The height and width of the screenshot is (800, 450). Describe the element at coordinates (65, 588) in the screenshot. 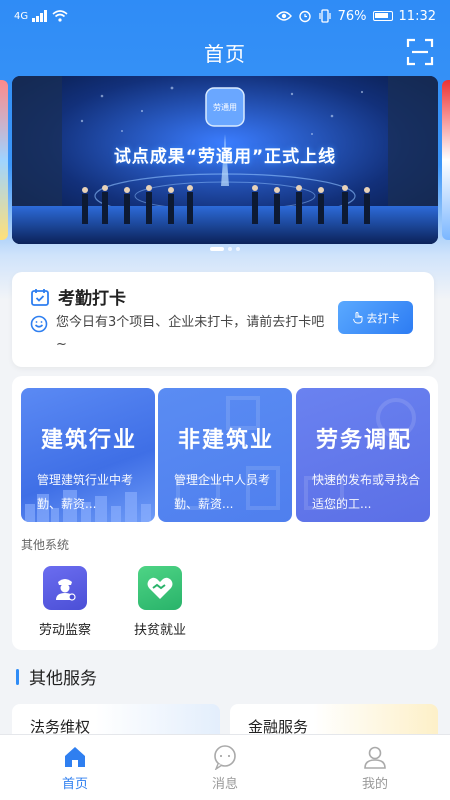

I see `inspector-icon` at that location.